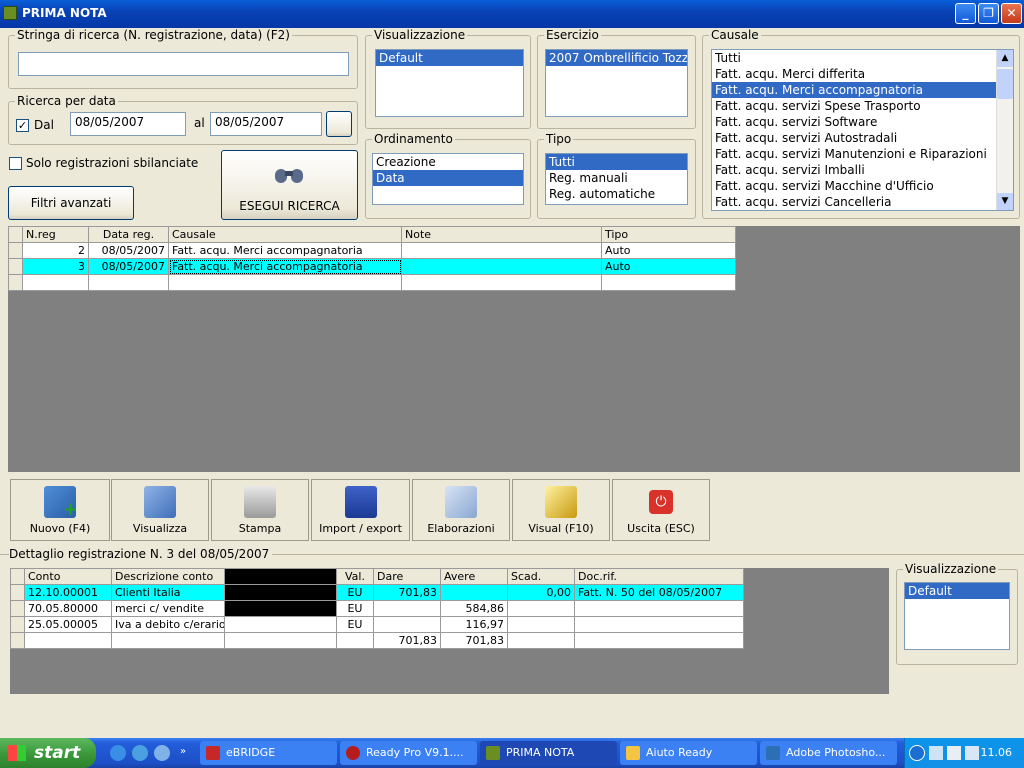  I want to click on causale-item: Fatt. acqu. Merci differita, so click(862, 74).